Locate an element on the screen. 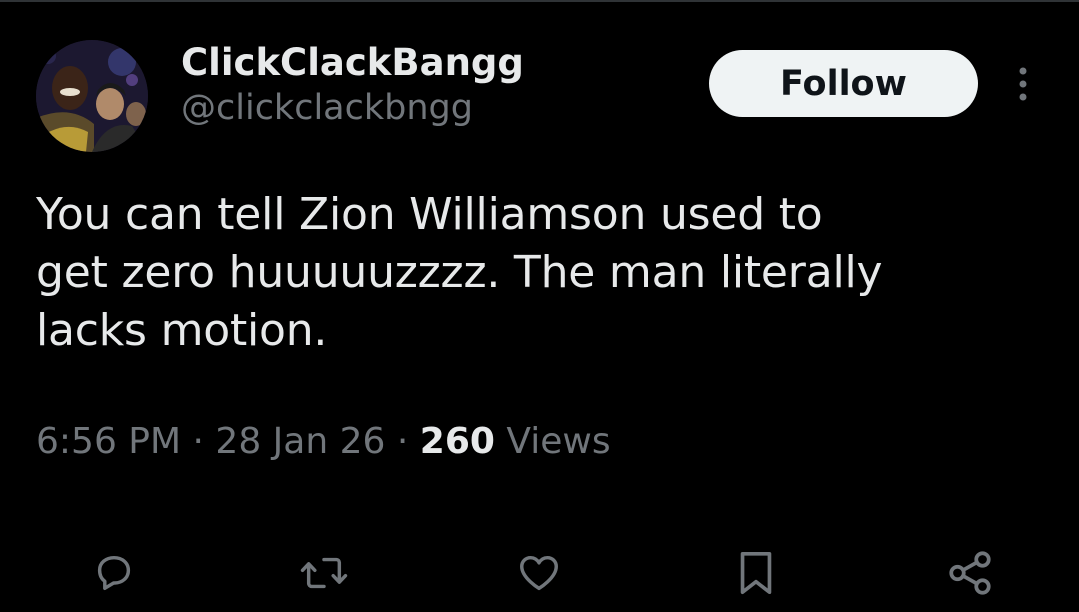 Image resolution: width=1079 pixels, height=612 pixels. like-button is located at coordinates (539, 573).